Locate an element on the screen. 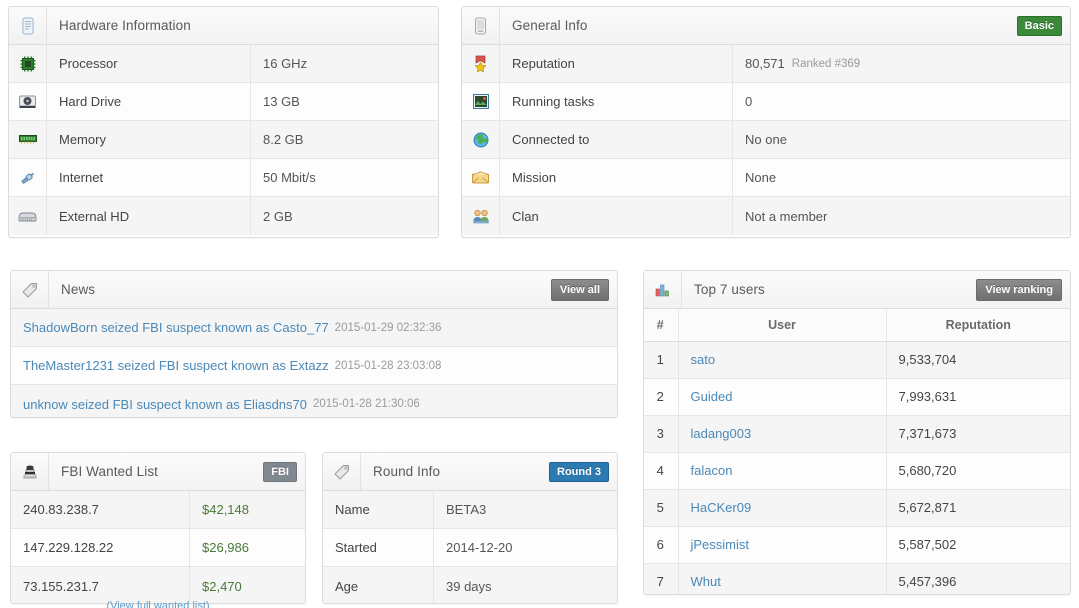 The width and height of the screenshot is (1079, 608). round-label-age: Age is located at coordinates (347, 586).